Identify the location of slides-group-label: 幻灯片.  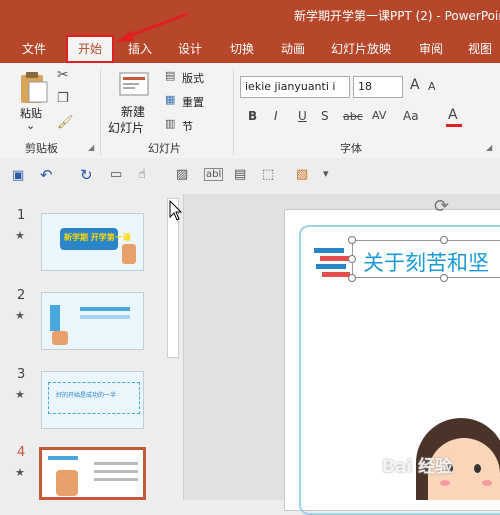
(164, 148).